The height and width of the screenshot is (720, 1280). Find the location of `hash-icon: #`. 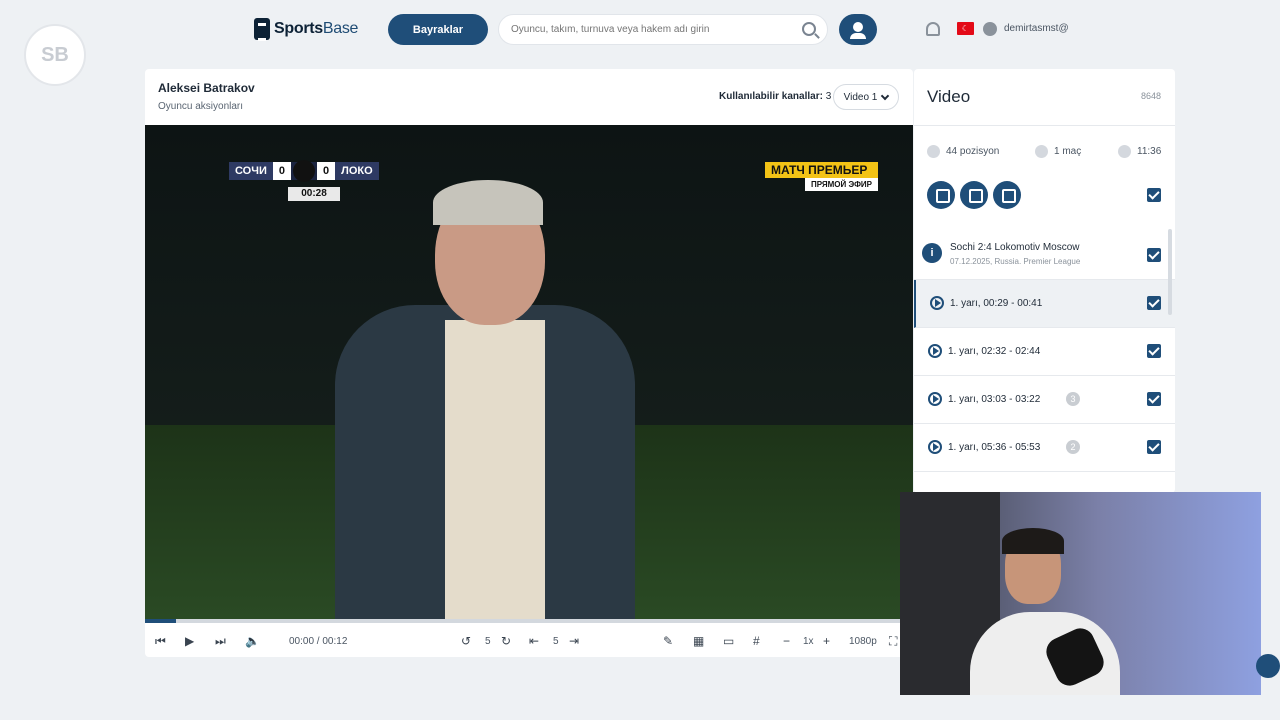

hash-icon: # is located at coordinates (756, 641).